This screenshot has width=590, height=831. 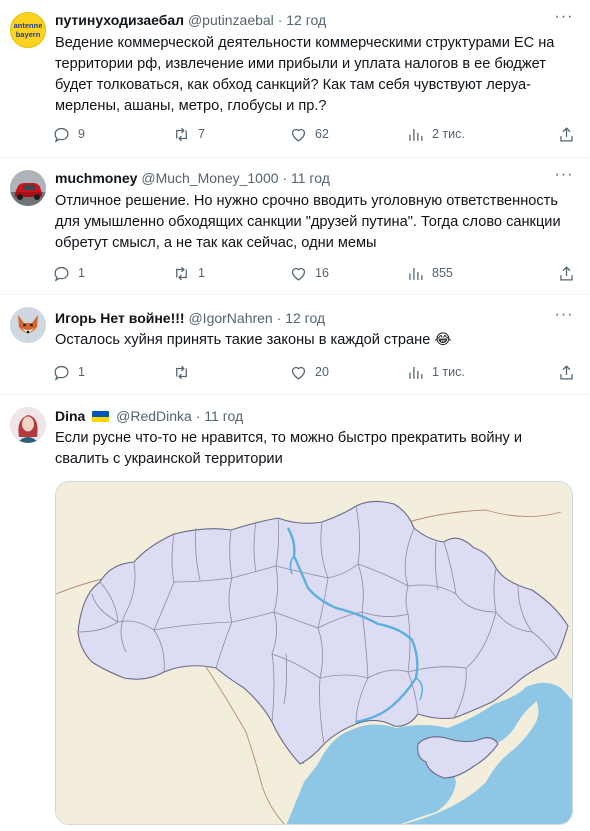 I want to click on reply-button: 9, so click(x=68, y=134).